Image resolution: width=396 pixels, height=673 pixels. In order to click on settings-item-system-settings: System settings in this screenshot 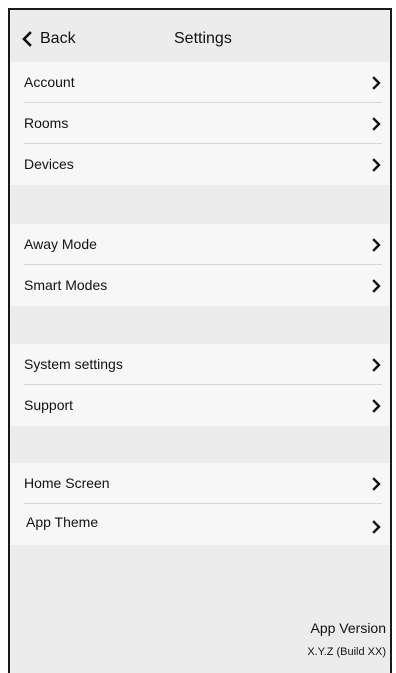, I will do `click(200, 364)`.